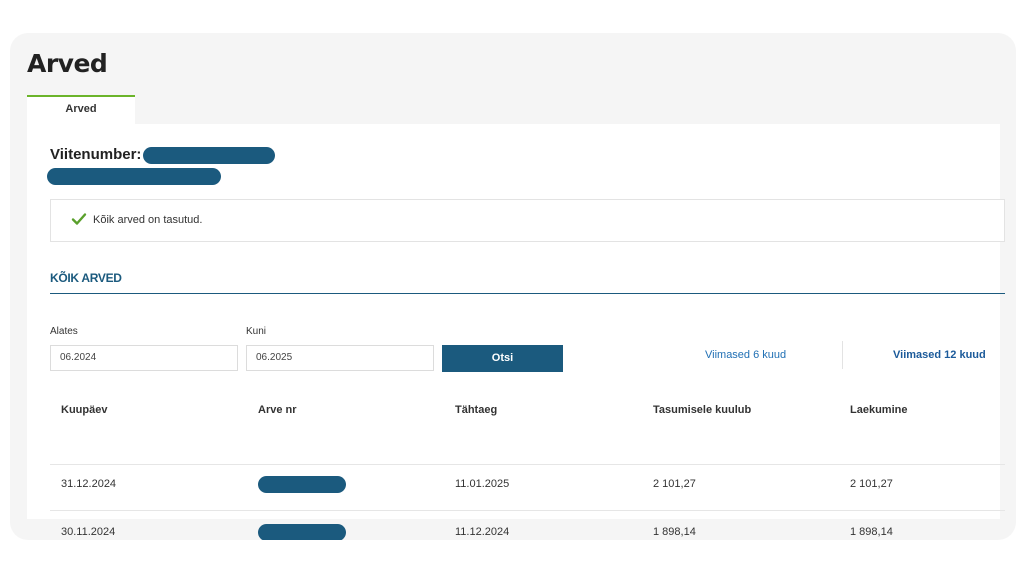 This screenshot has width=1024, height=576. What do you see at coordinates (871, 532) in the screenshot?
I see `cell-received: 1 898,14` at bounding box center [871, 532].